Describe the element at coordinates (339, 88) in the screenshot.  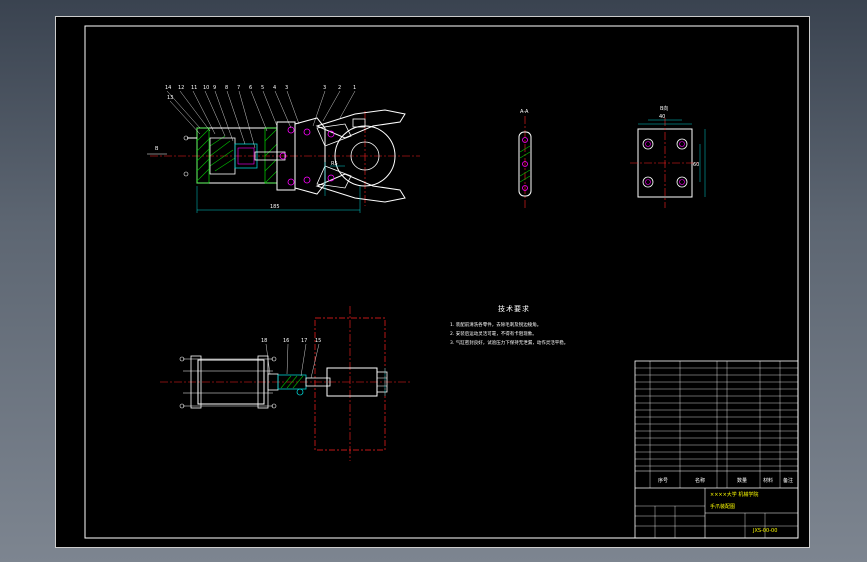
I see `svg-text: 2` at that location.